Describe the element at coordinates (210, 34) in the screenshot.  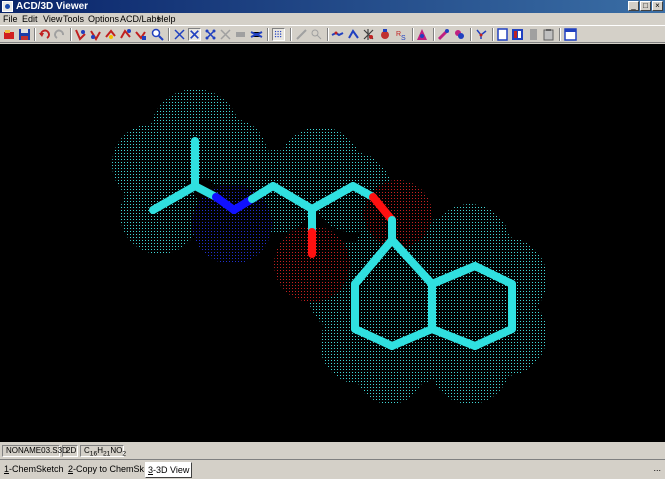
I see `balls-sticks-icon` at that location.